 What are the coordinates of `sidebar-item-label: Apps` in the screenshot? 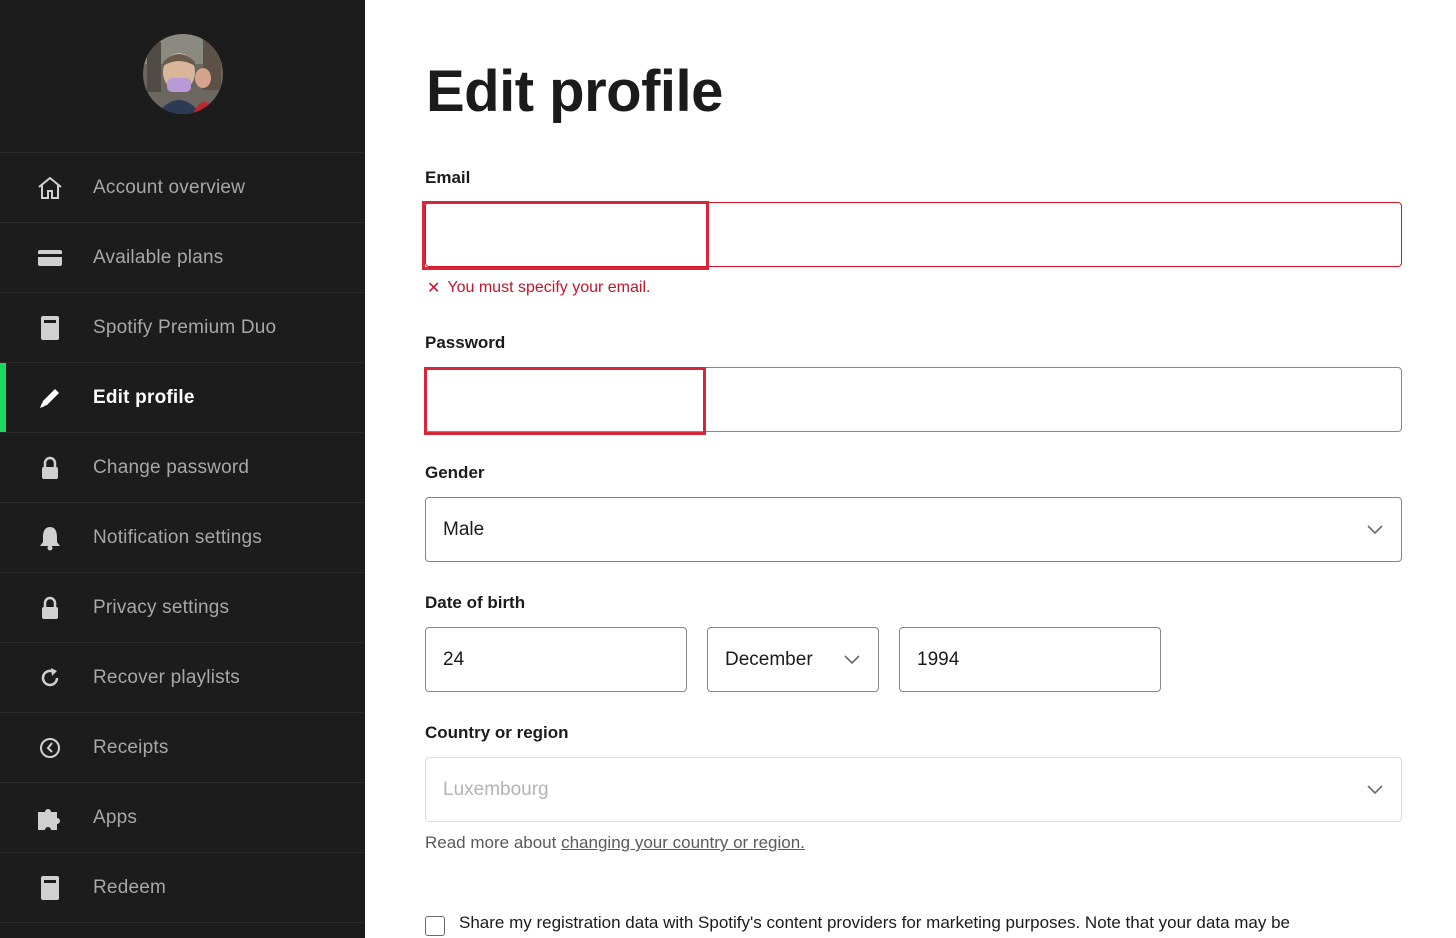 It's located at (115, 817).